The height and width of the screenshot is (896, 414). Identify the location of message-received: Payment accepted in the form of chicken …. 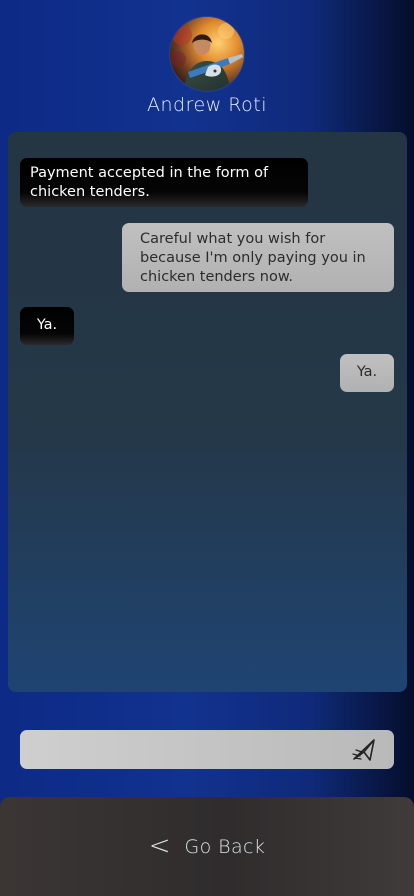
(164, 182).